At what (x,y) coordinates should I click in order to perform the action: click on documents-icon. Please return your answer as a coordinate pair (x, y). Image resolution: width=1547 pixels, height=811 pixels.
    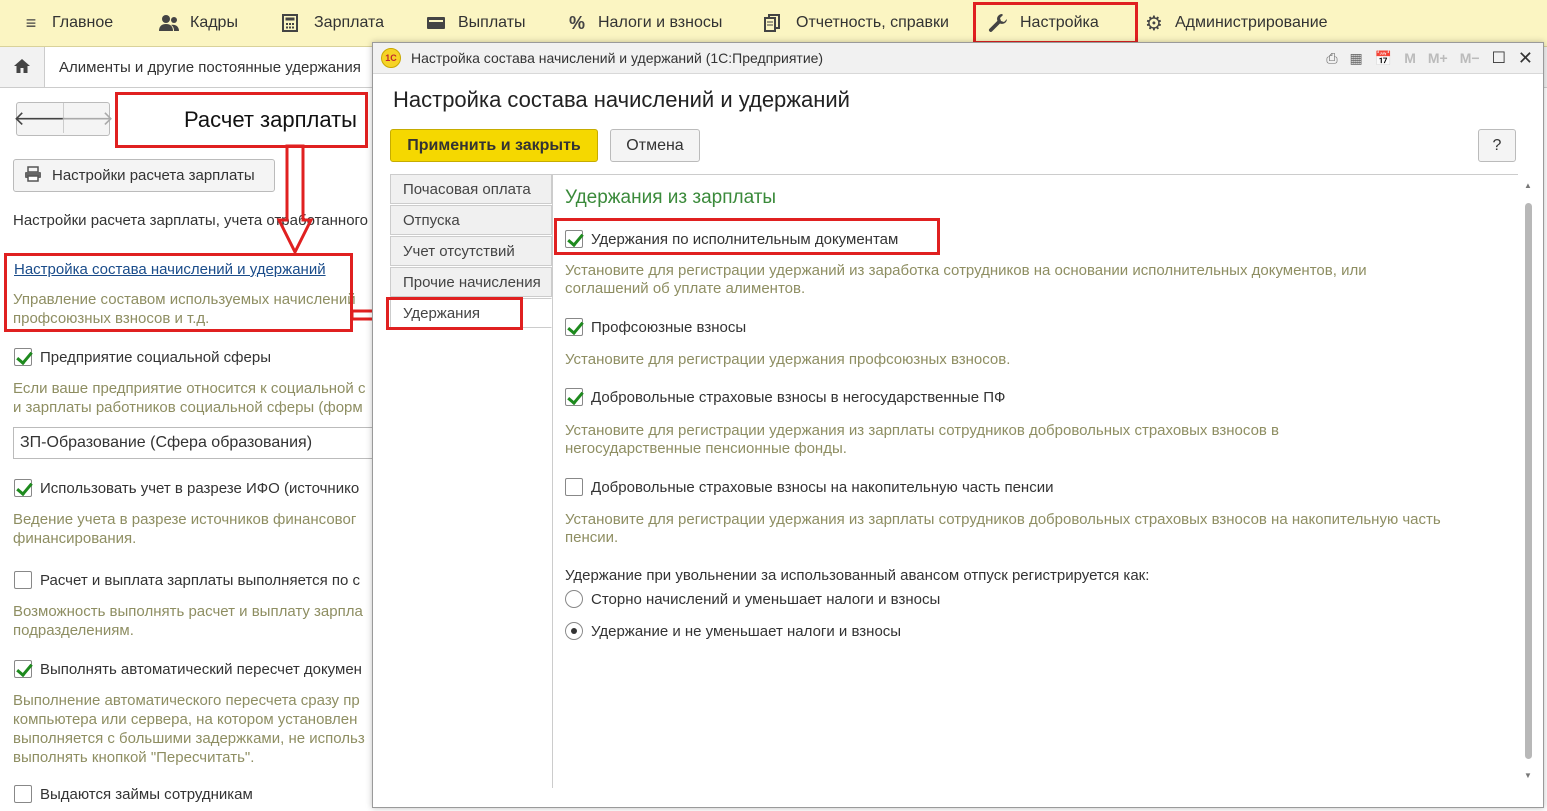
    Looking at the image, I should click on (775, 23).